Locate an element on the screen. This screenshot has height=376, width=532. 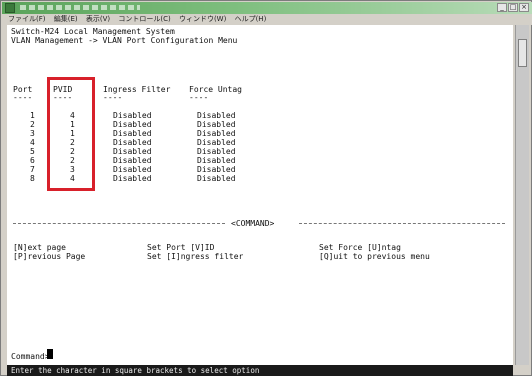
row-port: 6 is located at coordinates (32, 160).